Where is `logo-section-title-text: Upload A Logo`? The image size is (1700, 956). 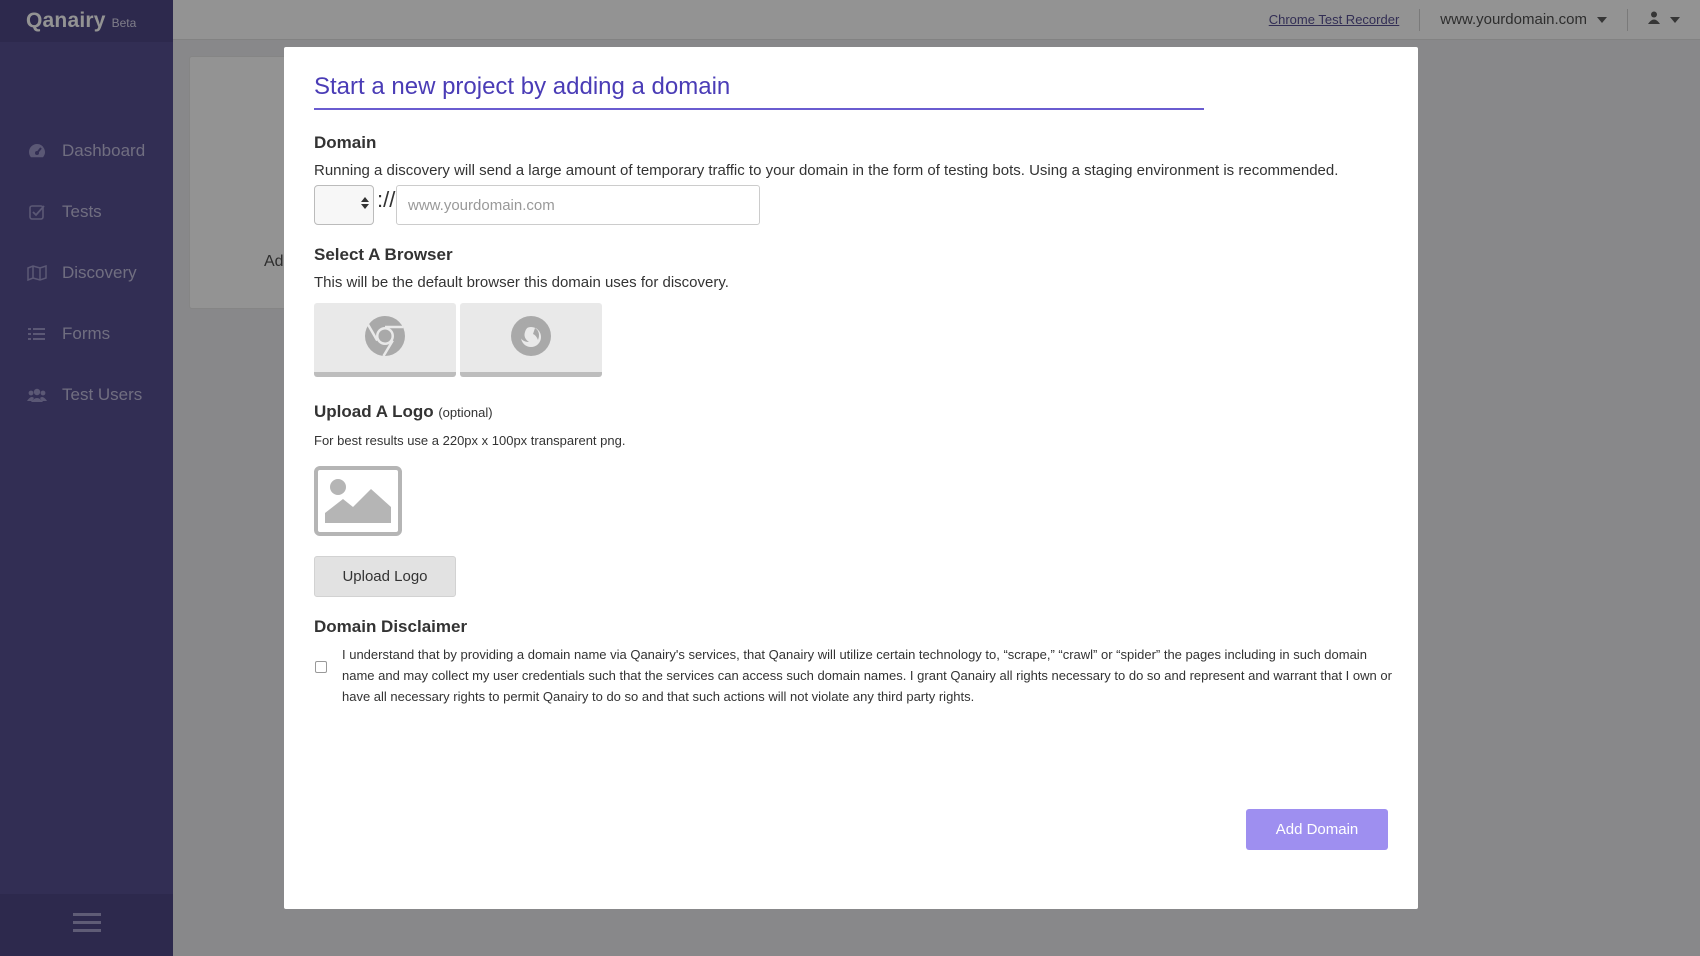
logo-section-title-text: Upload A Logo is located at coordinates (374, 411).